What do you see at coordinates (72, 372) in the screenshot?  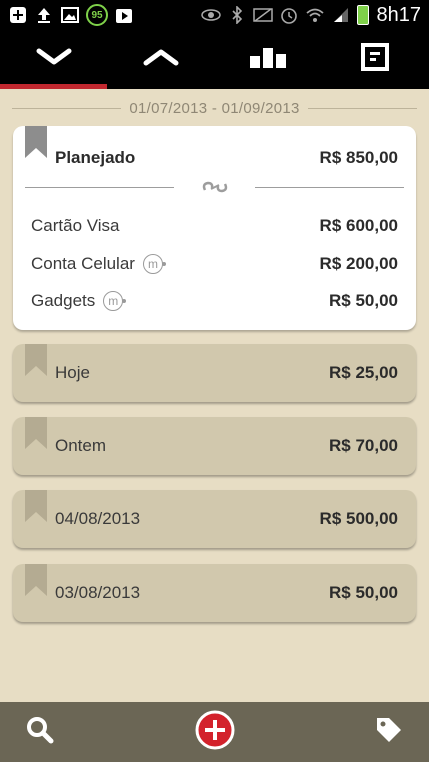 I see `day-label: Hoje` at bounding box center [72, 372].